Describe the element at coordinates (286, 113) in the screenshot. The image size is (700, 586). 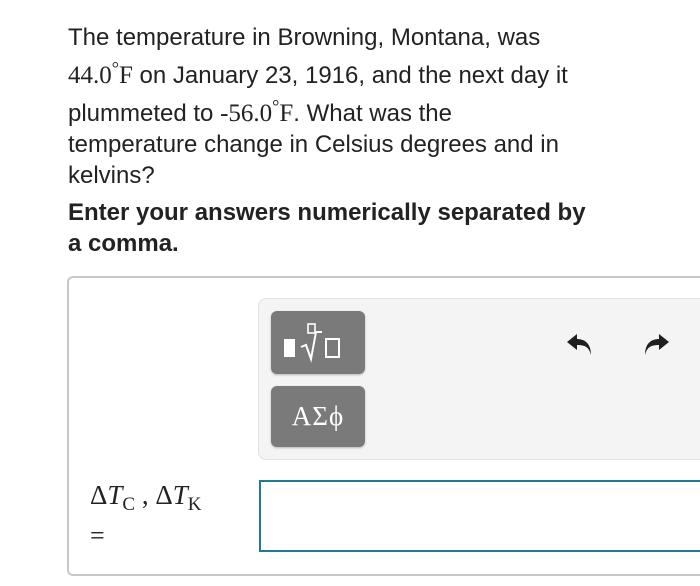
I see `temperature-2-unit: F` at that location.